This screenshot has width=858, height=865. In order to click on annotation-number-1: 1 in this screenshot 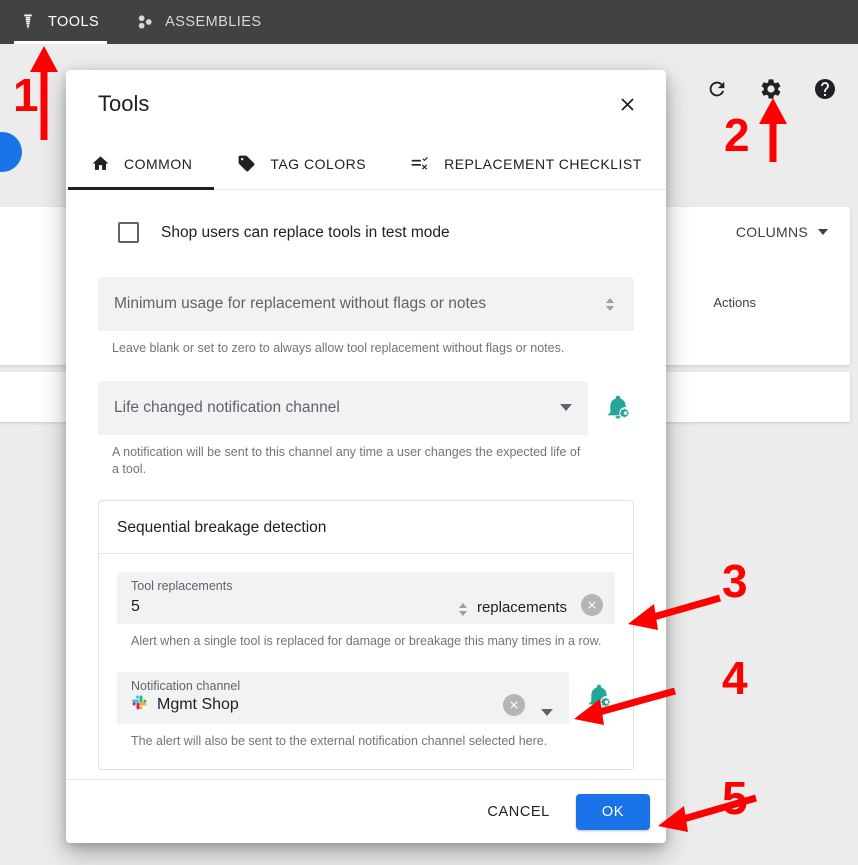, I will do `click(26, 95)`.